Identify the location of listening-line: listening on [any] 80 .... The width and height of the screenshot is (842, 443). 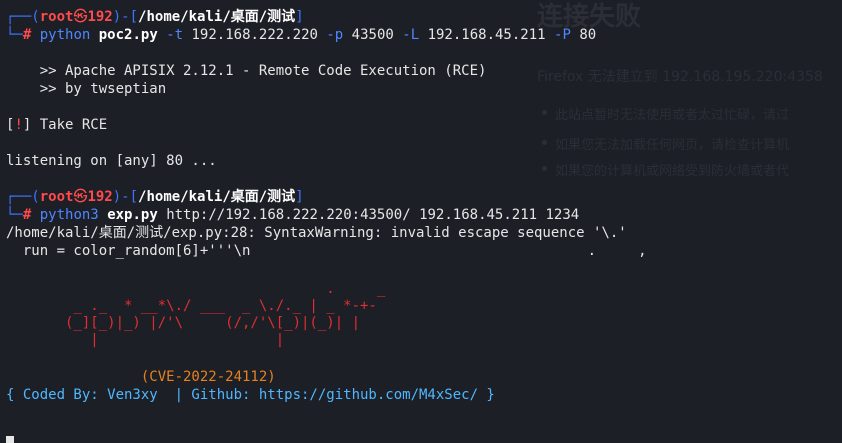
(111, 161).